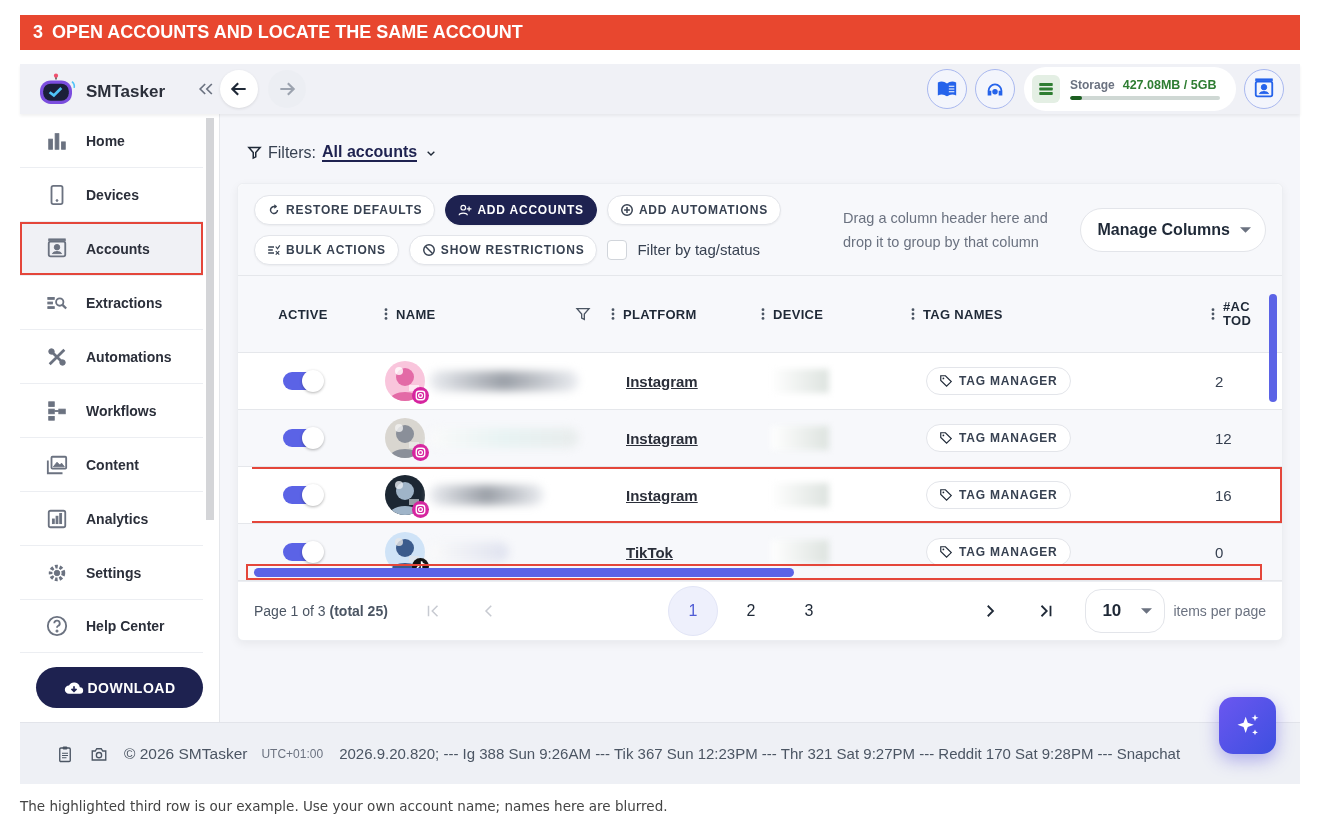 The image size is (1320, 836). I want to click on help-icon, so click(57, 626).